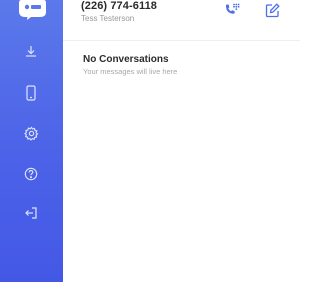 This screenshot has width=320, height=297. What do you see at coordinates (130, 71) in the screenshot?
I see `empty-state-subtitle: Your messages will live here` at bounding box center [130, 71].